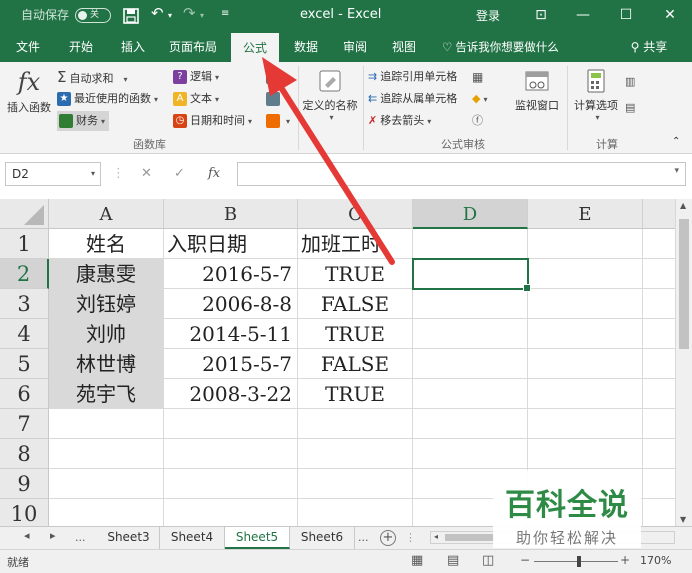  What do you see at coordinates (630, 82) in the screenshot?
I see `calculate-now-icon: ▥` at bounding box center [630, 82].